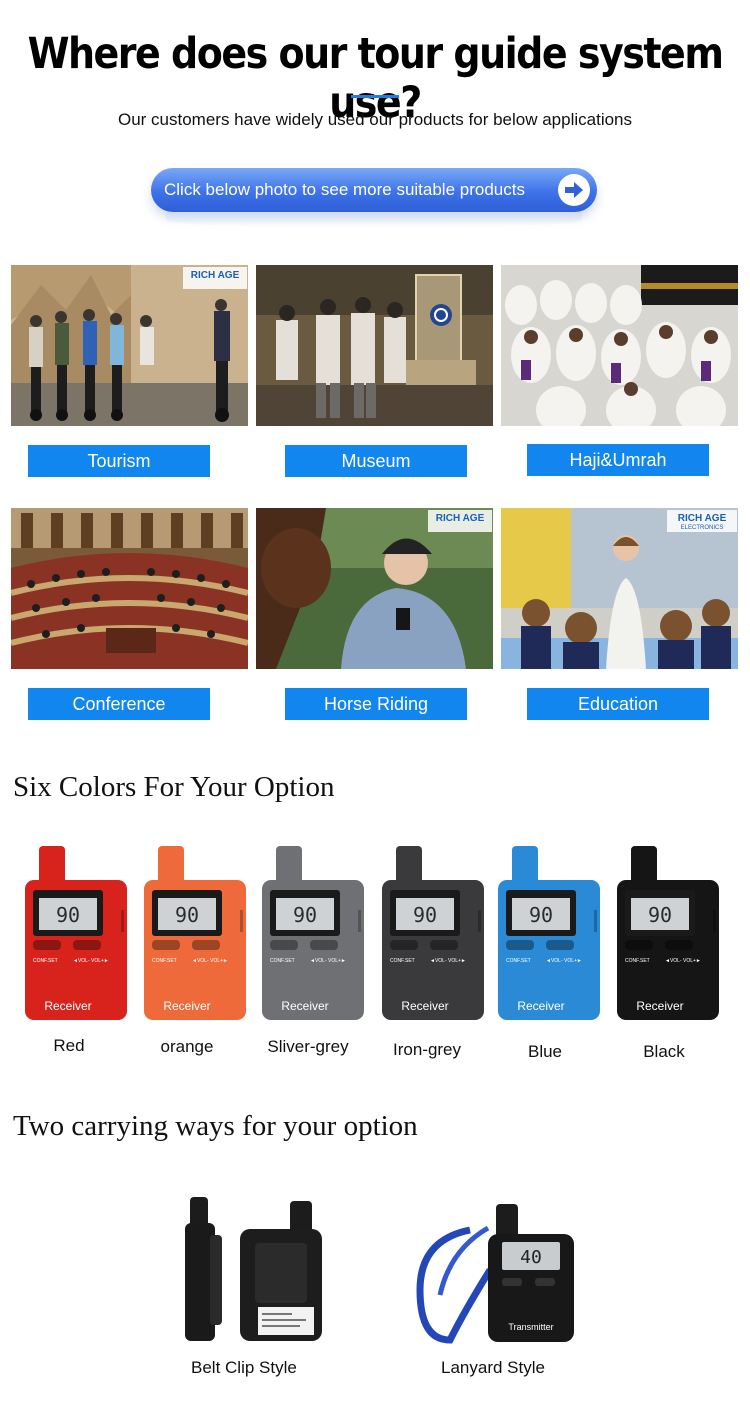 The height and width of the screenshot is (1412, 750). Describe the element at coordinates (574, 190) in the screenshot. I see `arrow-right-icon` at that location.